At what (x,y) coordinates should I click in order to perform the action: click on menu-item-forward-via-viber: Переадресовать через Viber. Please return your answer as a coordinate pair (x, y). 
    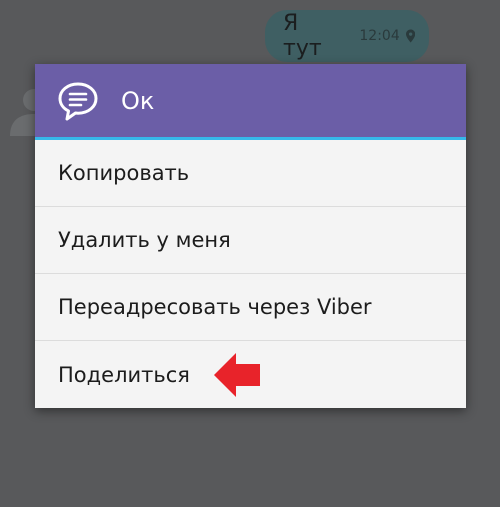
    Looking at the image, I should click on (250, 307).